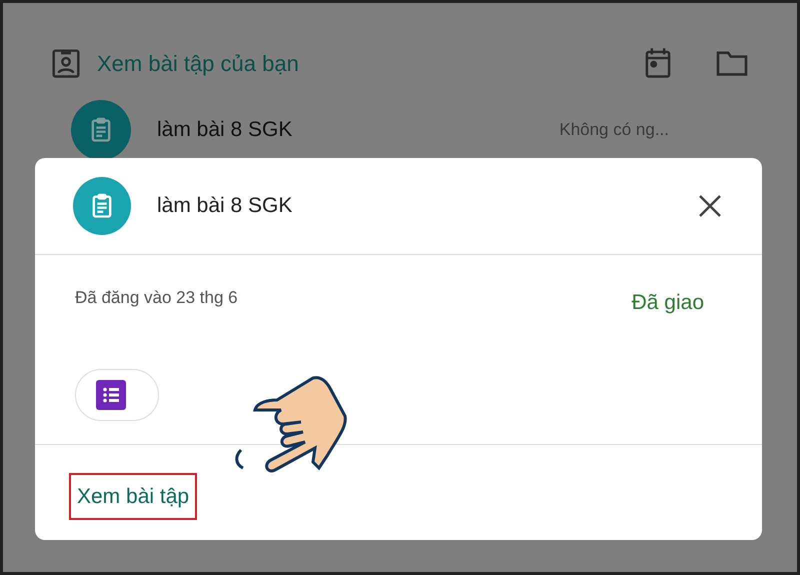  I want to click on dialog-title: làm bài 8 SGK, so click(224, 206).